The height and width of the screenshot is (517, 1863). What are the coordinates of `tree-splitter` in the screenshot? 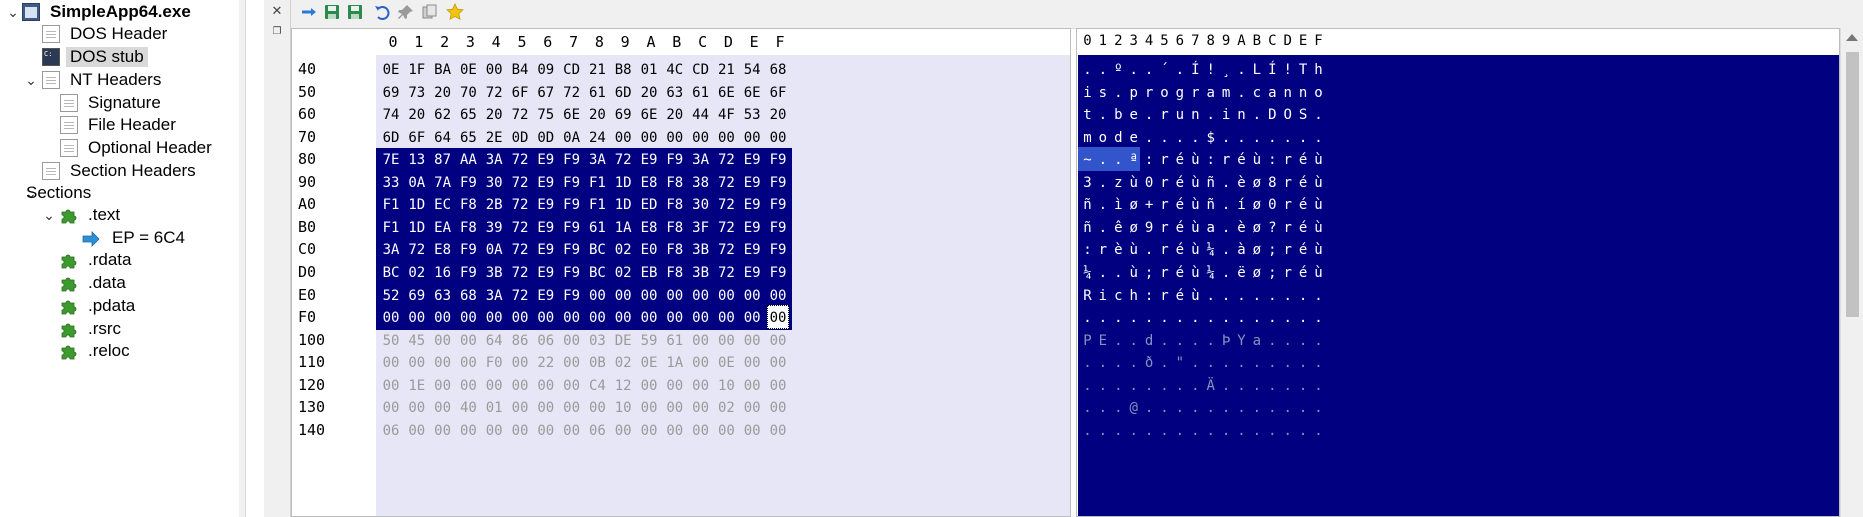 It's located at (242, 258).